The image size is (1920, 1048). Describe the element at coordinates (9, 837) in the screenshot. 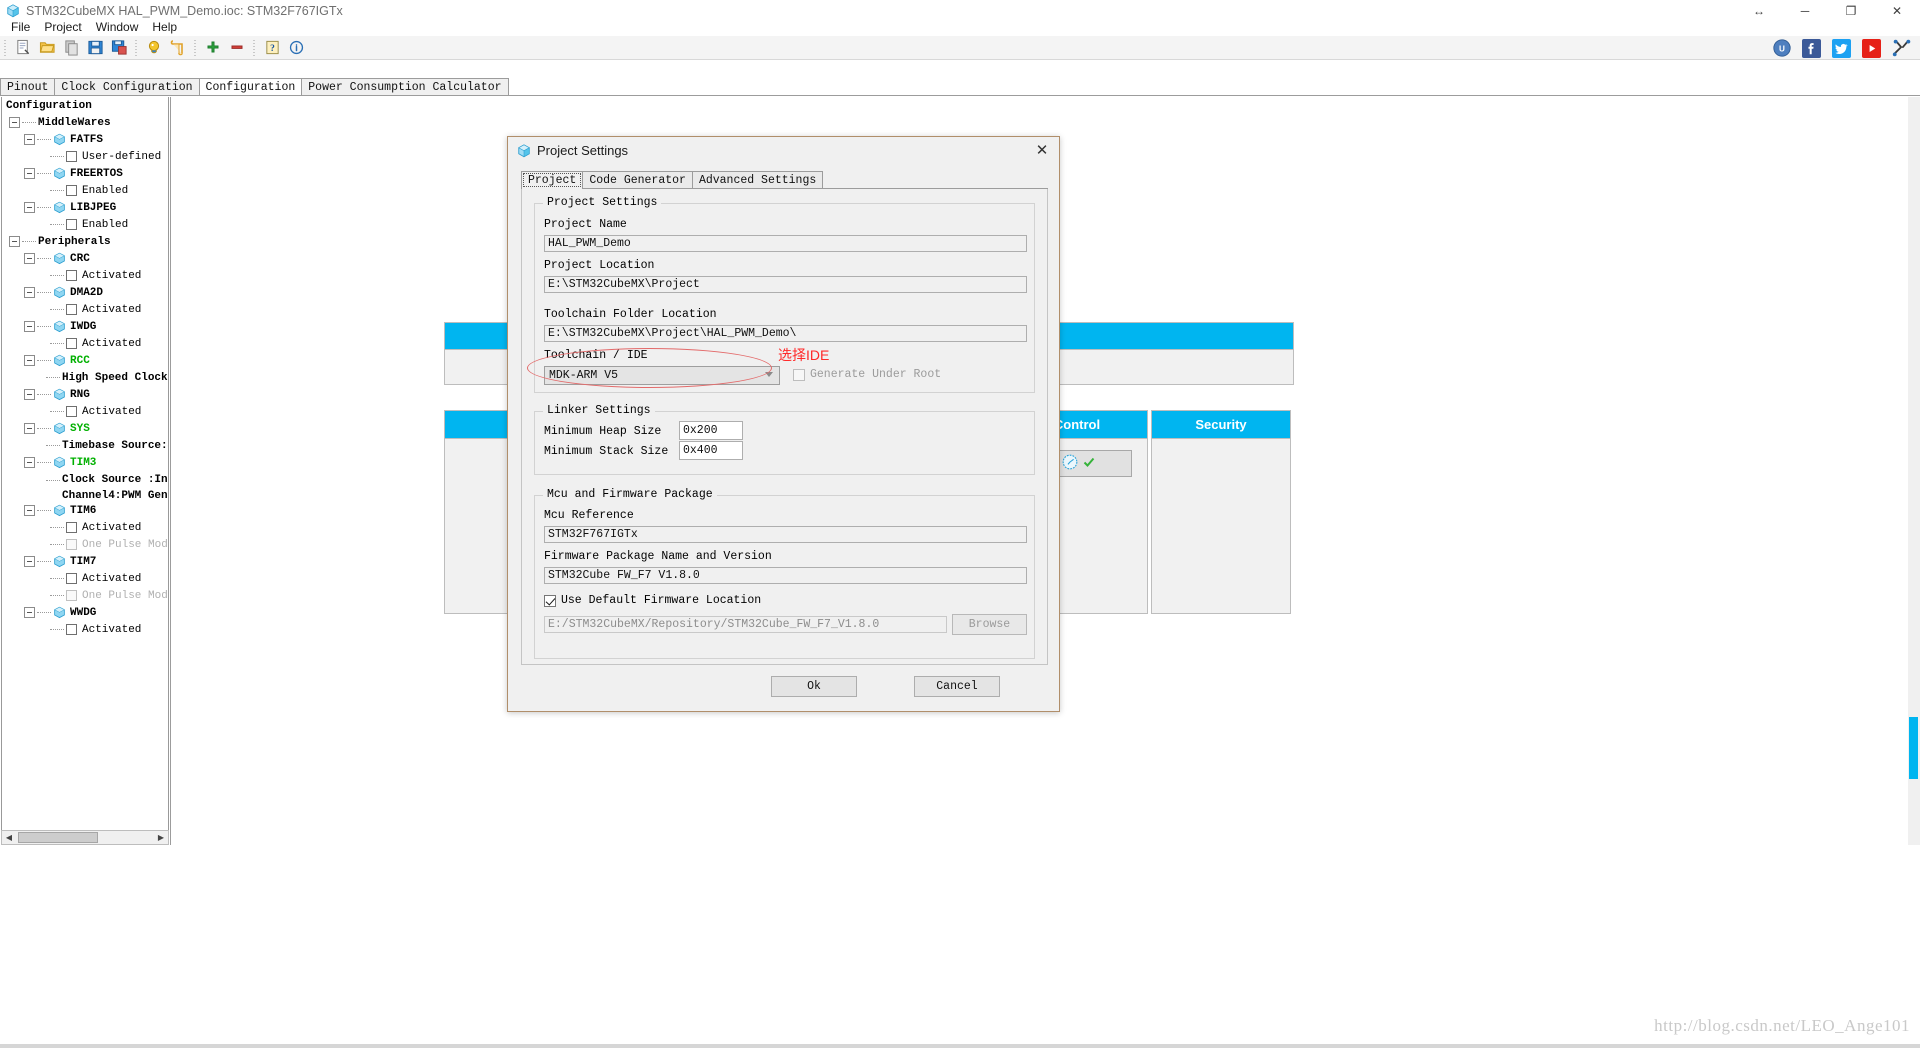

I see `scroll-left-arrow-icon: ◀` at that location.